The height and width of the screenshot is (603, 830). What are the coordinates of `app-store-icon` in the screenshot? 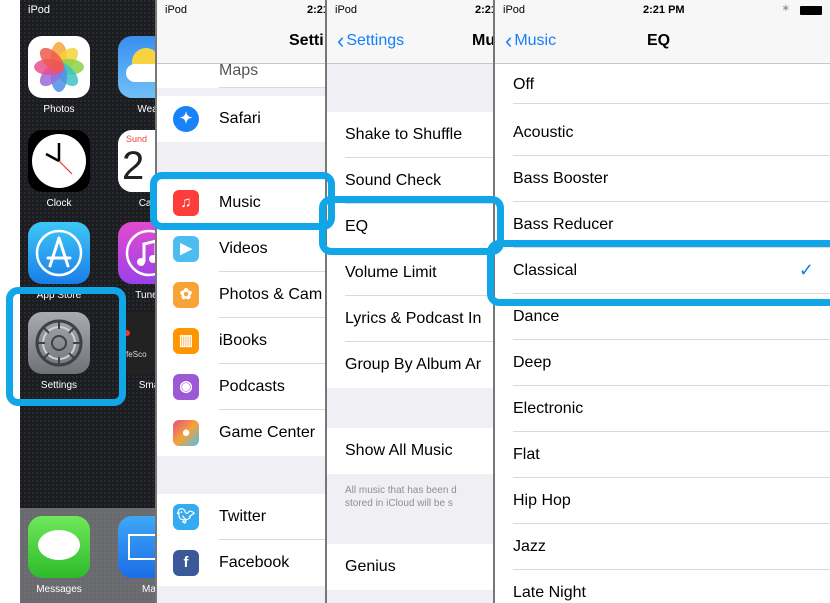 It's located at (59, 253).